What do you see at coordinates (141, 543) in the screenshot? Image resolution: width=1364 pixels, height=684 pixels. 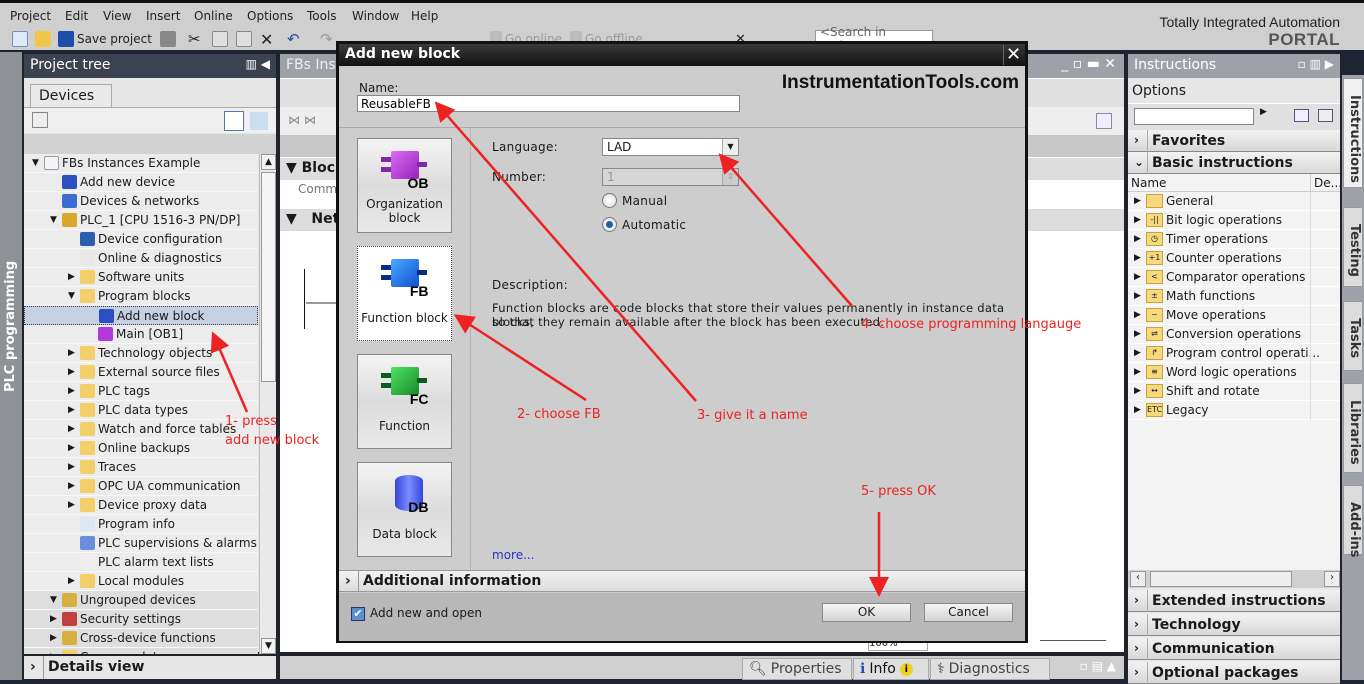 I see `tree-item: PLC supervisions & alarms` at bounding box center [141, 543].